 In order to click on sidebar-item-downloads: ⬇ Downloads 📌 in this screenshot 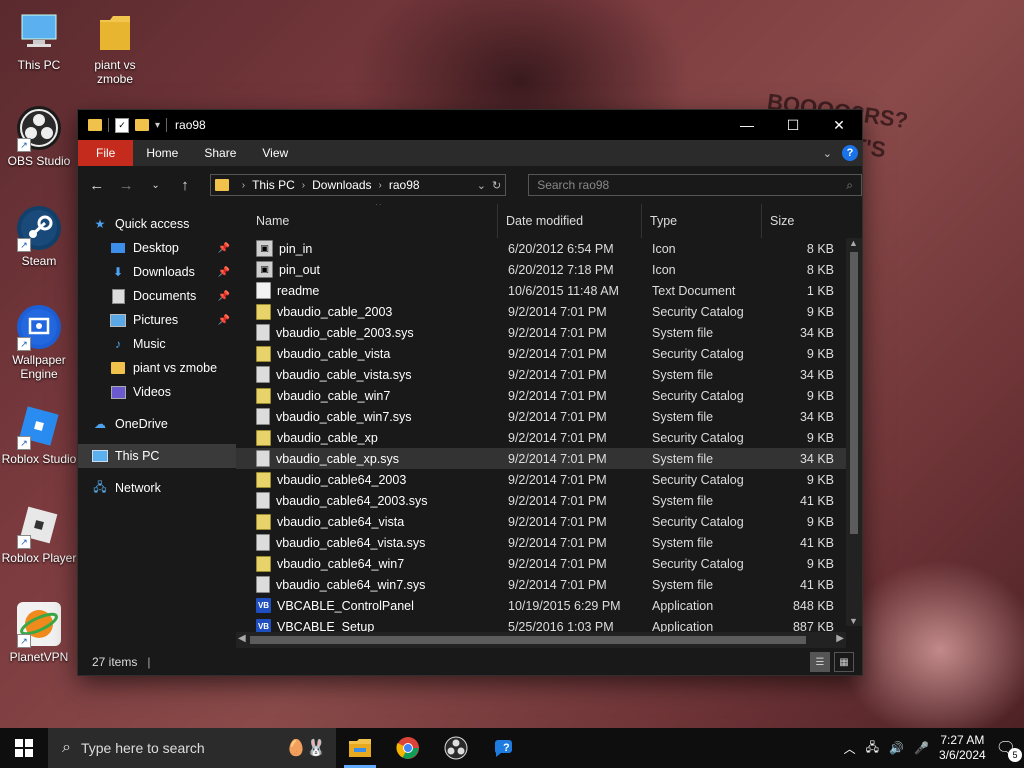, I will do `click(157, 272)`.